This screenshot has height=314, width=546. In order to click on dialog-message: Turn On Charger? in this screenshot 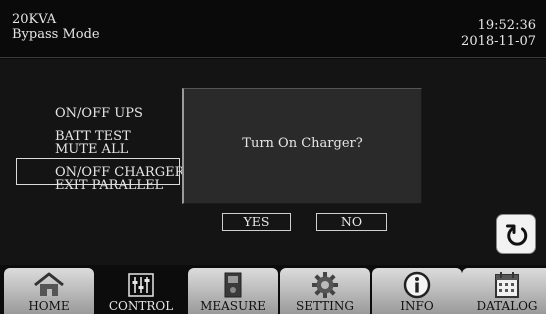, I will do `click(302, 143)`.